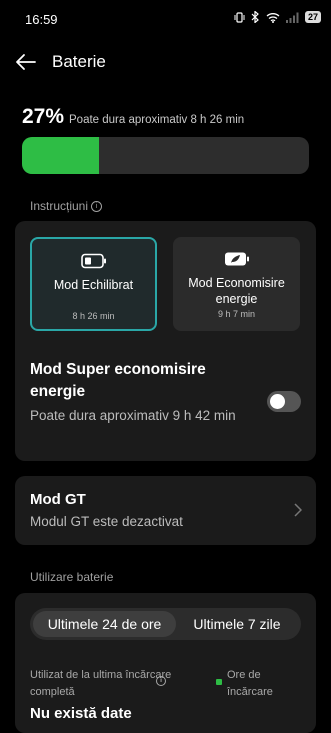 This screenshot has height=733, width=331. Describe the element at coordinates (292, 17) in the screenshot. I see `signal-icon` at that location.